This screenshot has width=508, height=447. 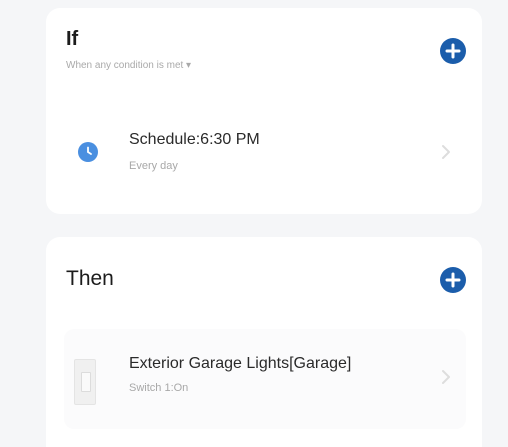 I want to click on condition-title: Schedule:6:30 PM, so click(x=194, y=139).